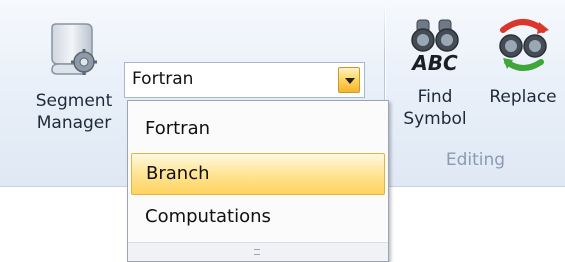 The width and height of the screenshot is (565, 262). Describe the element at coordinates (163, 79) in the screenshot. I see `combo-selected-value: Fortran` at that location.